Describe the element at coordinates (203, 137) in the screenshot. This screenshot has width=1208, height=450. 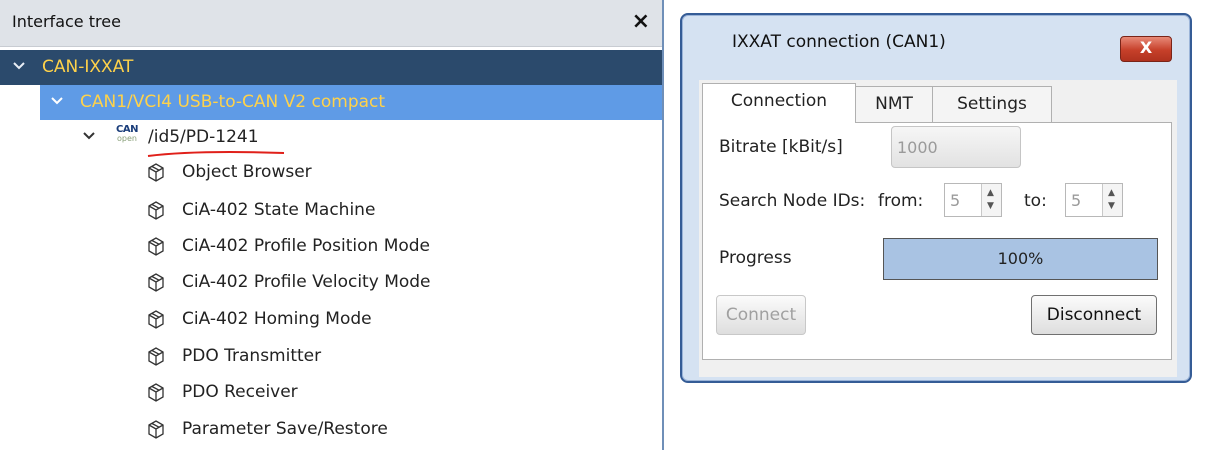
I see `tree-item-label: /id5/PD-1241` at that location.